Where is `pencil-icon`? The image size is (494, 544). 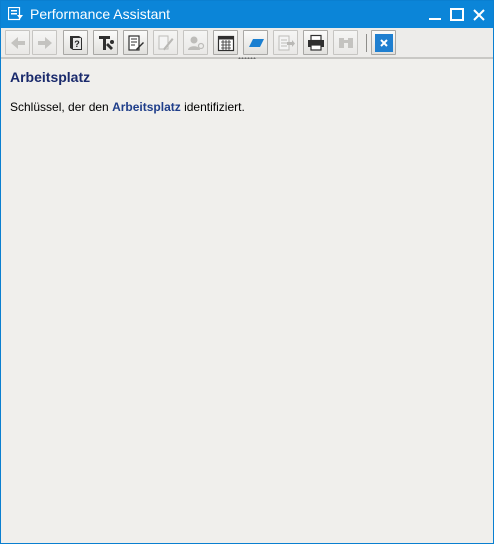
pencil-icon is located at coordinates (166, 43).